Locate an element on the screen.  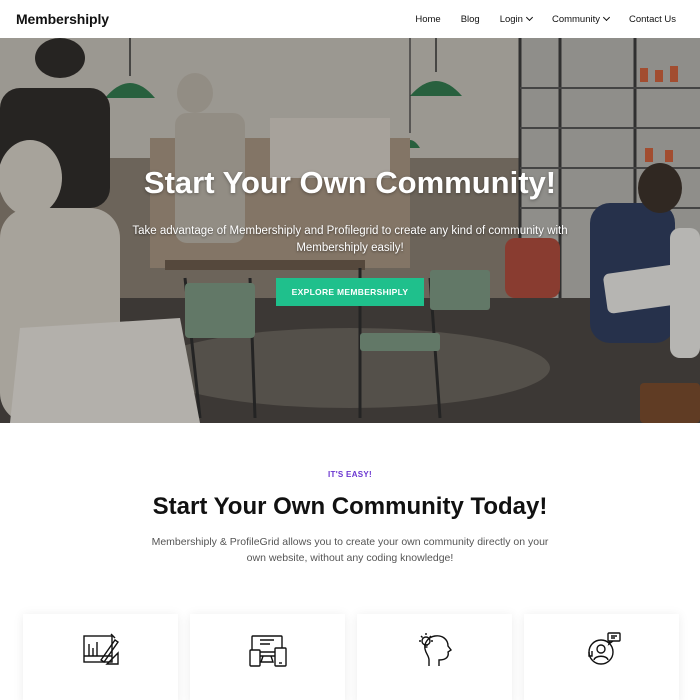
hero-title: Start Your Own Community! is located at coordinates (350, 182).